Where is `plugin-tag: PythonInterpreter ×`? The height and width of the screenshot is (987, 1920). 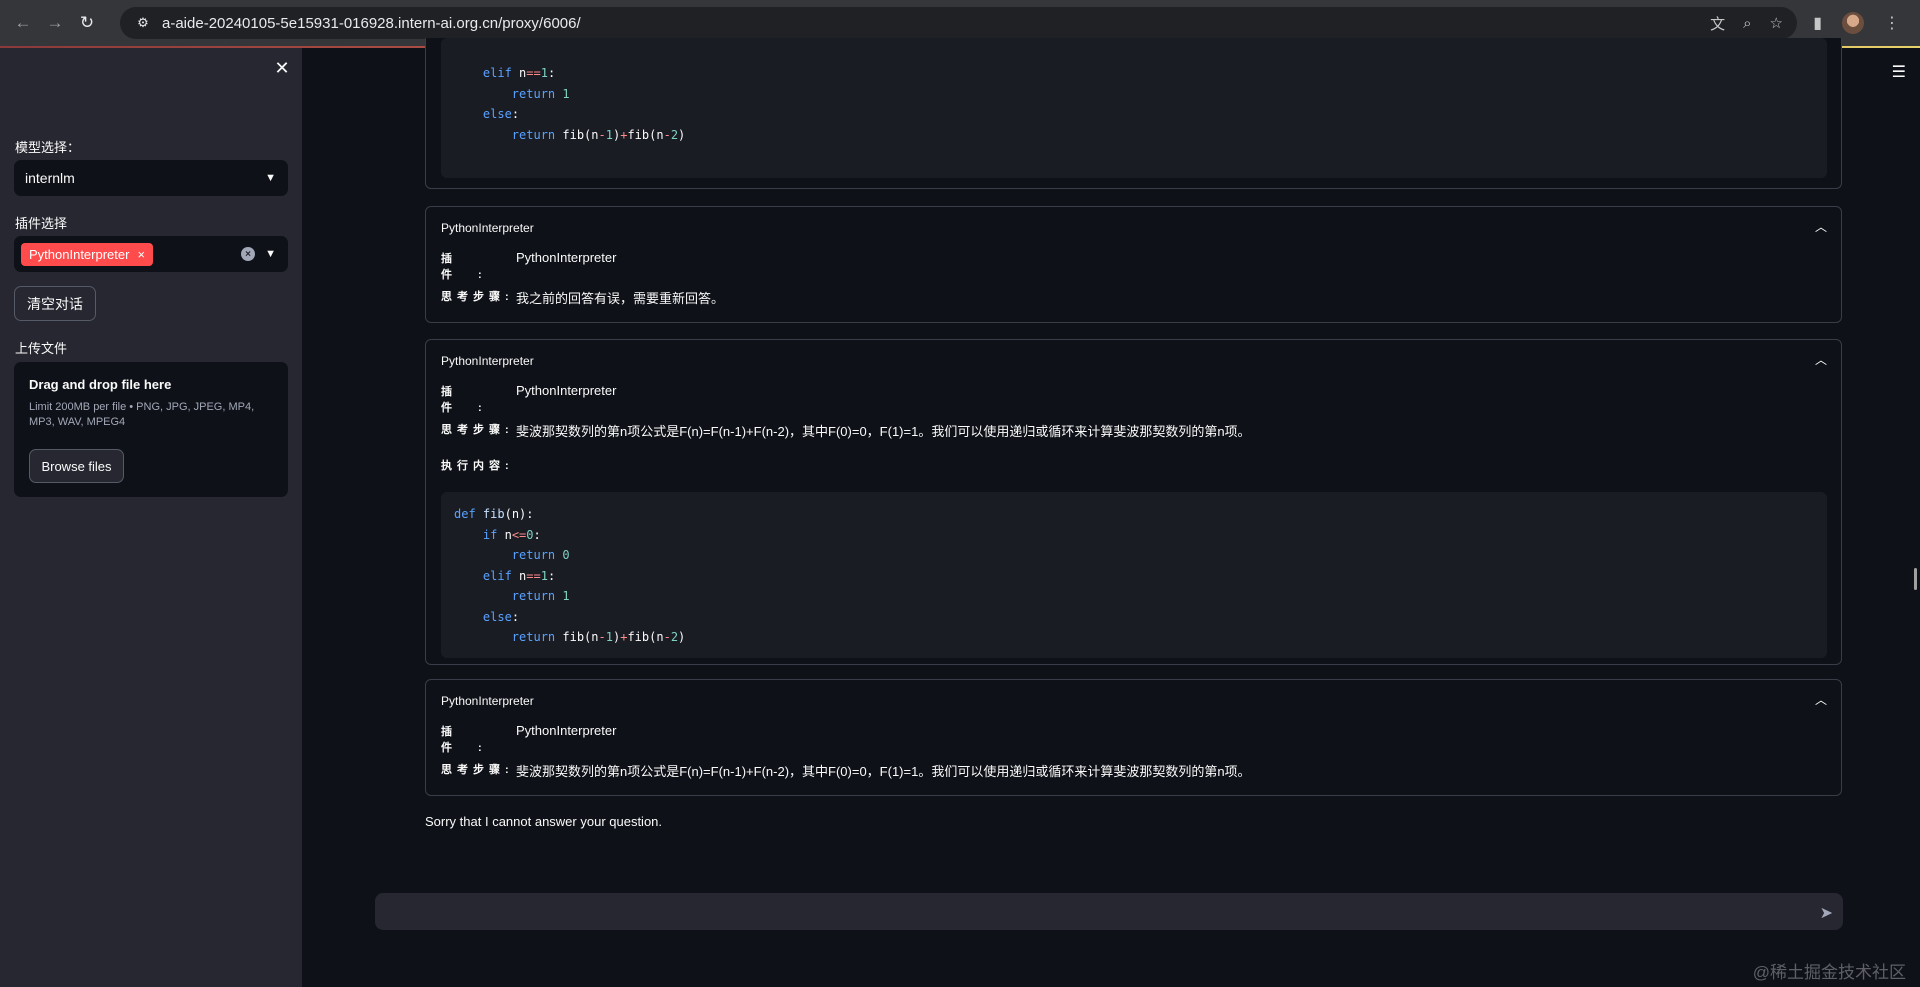
plugin-tag: PythonInterpreter × is located at coordinates (87, 254).